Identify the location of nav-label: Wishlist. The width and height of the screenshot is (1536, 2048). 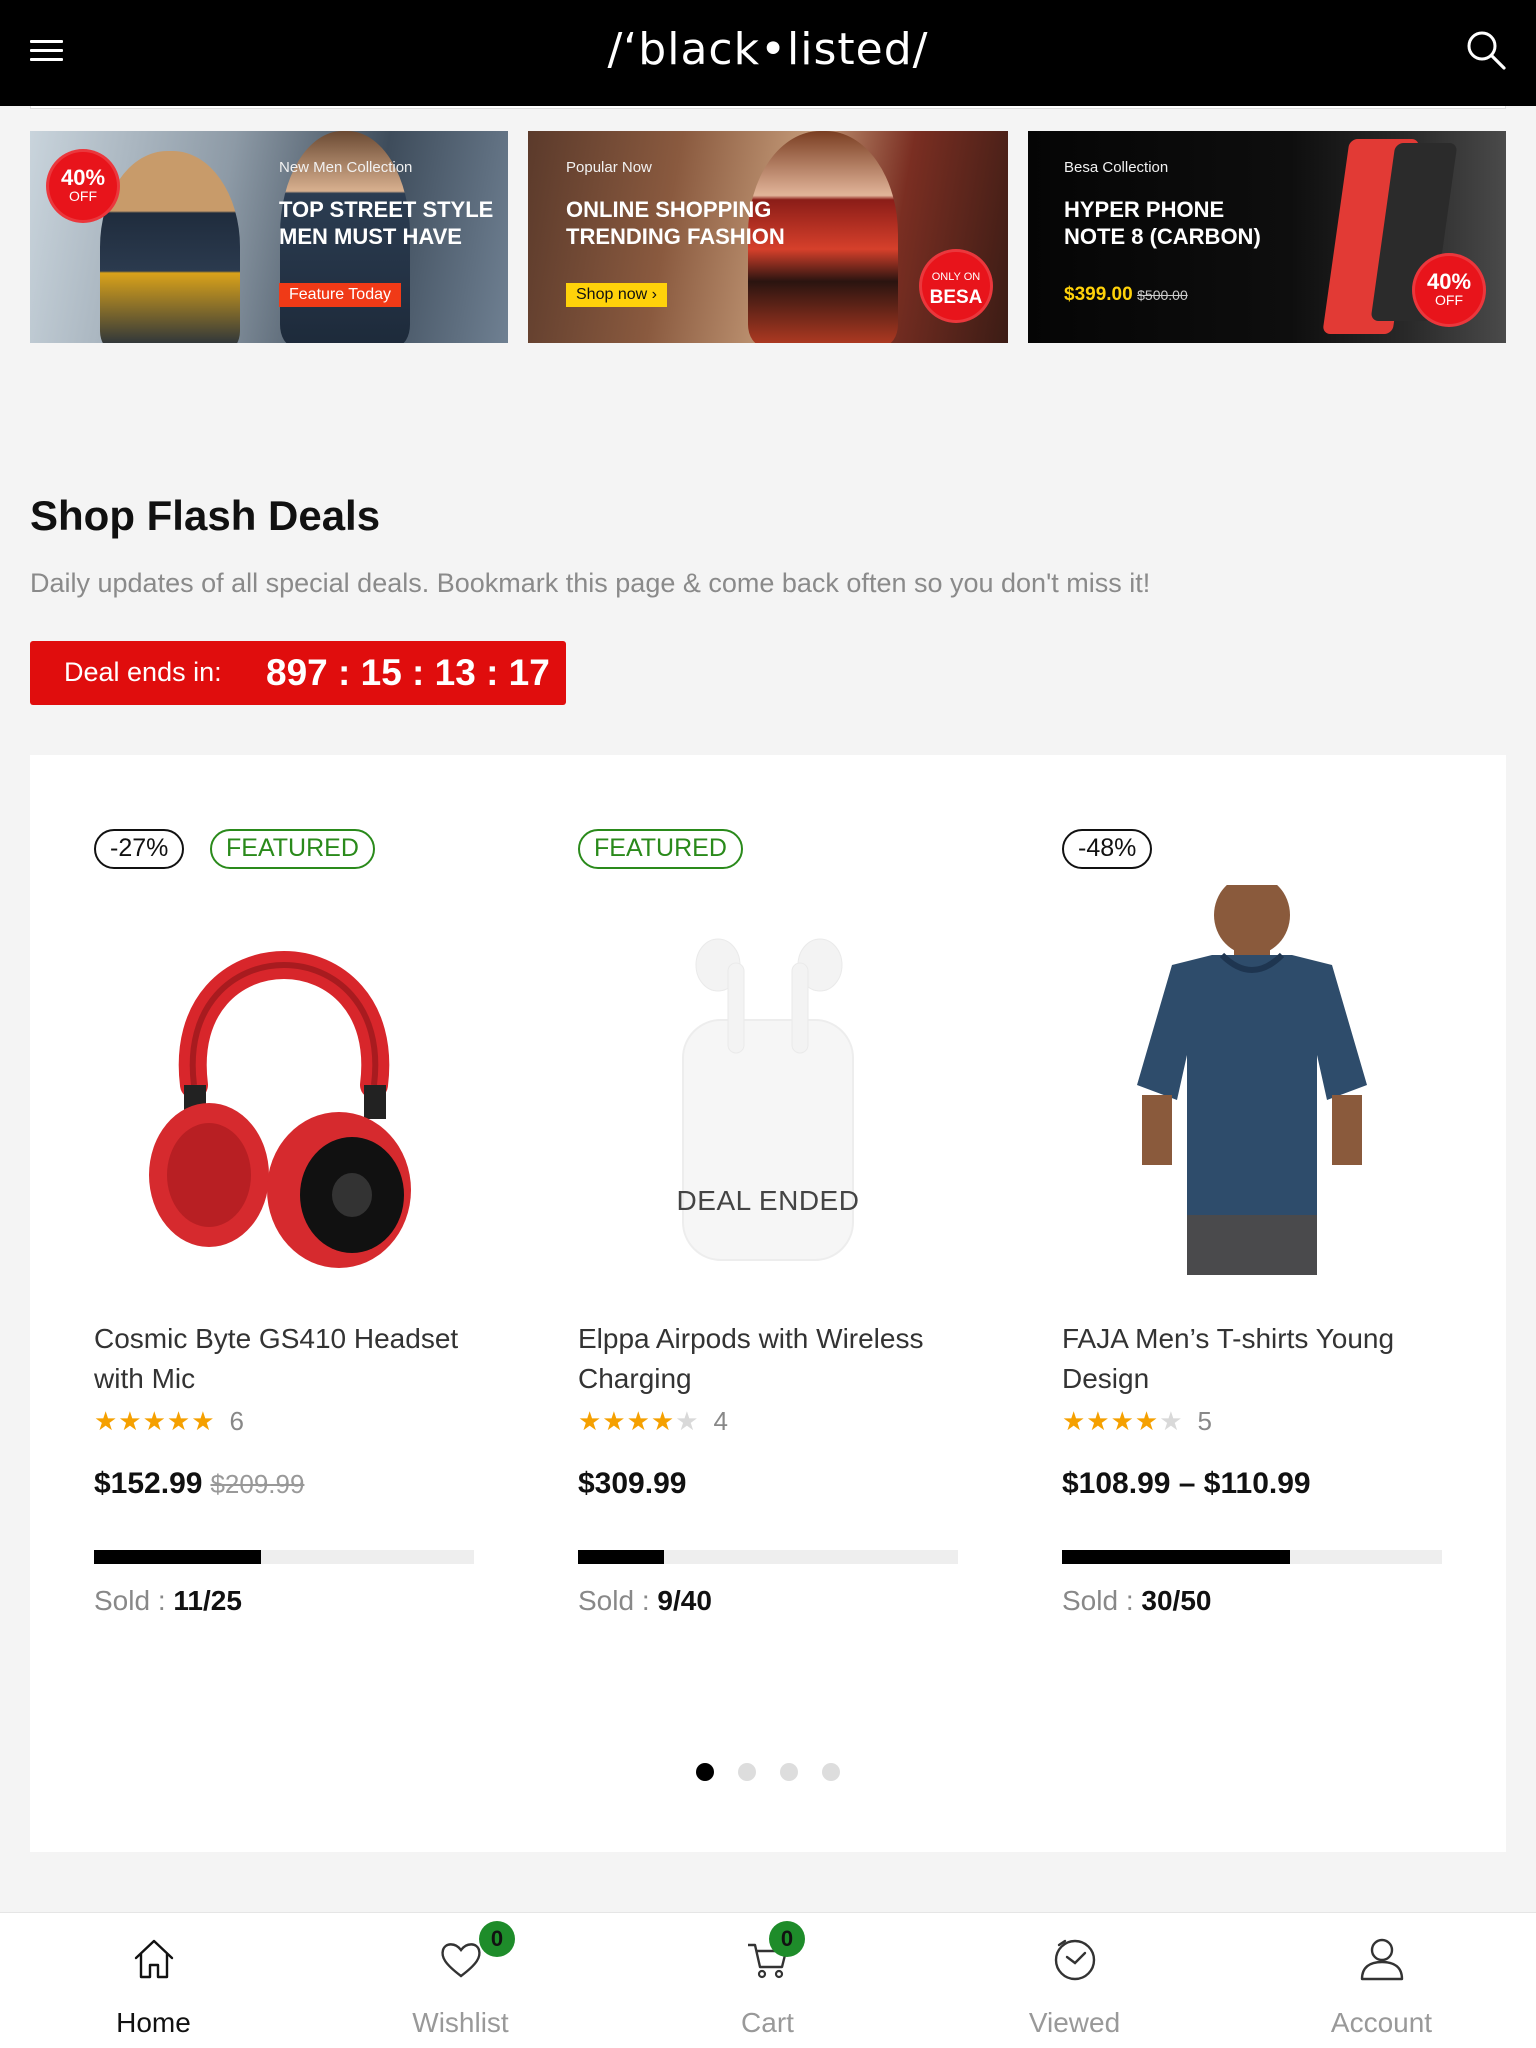
(460, 2022).